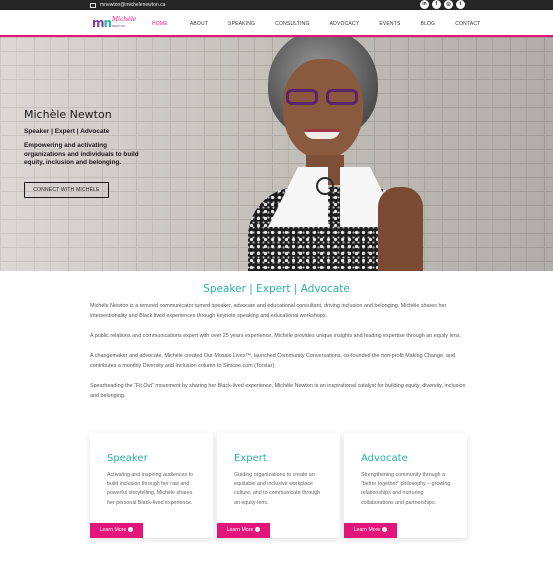 The width and height of the screenshot is (553, 563). What do you see at coordinates (298, 197) in the screenshot?
I see `portrait-collar-left` at bounding box center [298, 197].